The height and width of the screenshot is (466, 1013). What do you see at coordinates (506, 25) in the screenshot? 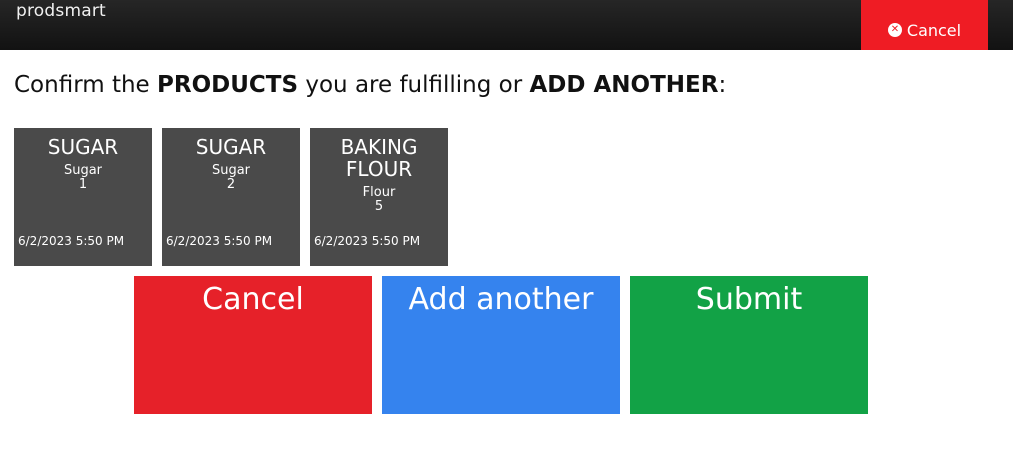
I see `top-bar: prodsmart ✕ Cancel` at bounding box center [506, 25].